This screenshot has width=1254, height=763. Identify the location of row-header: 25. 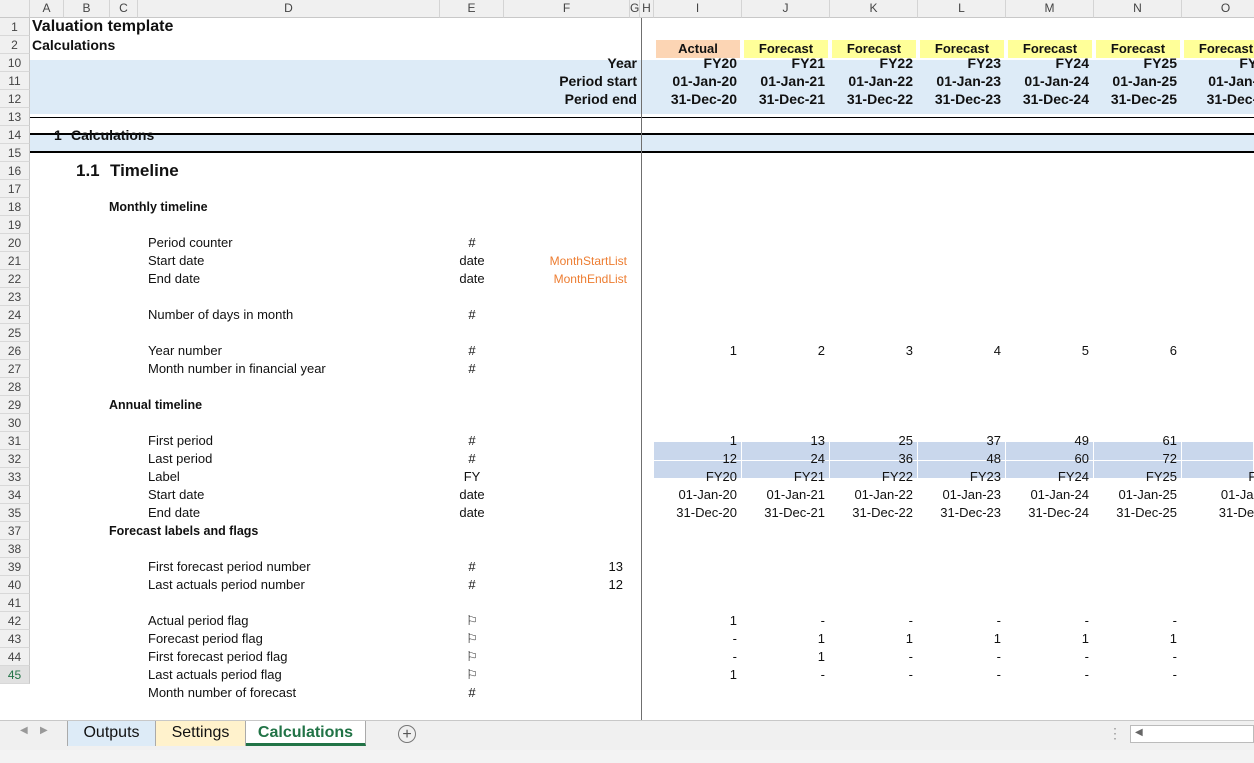
(15, 333).